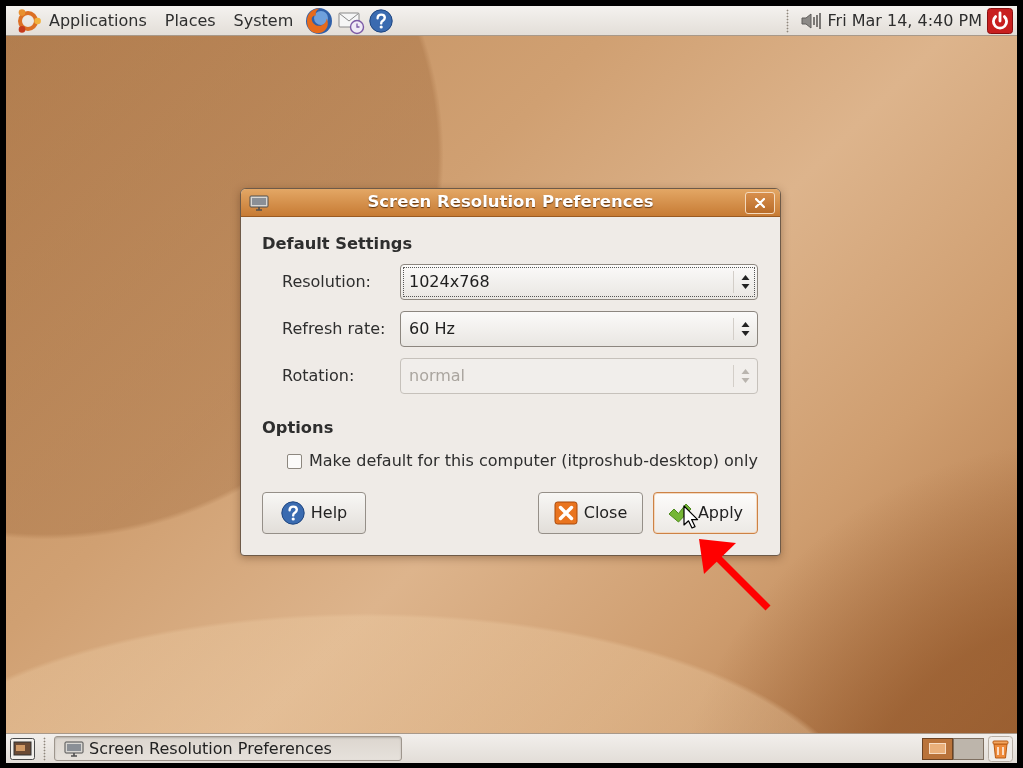 Image resolution: width=1023 pixels, height=768 pixels. I want to click on close-button: Close, so click(590, 513).